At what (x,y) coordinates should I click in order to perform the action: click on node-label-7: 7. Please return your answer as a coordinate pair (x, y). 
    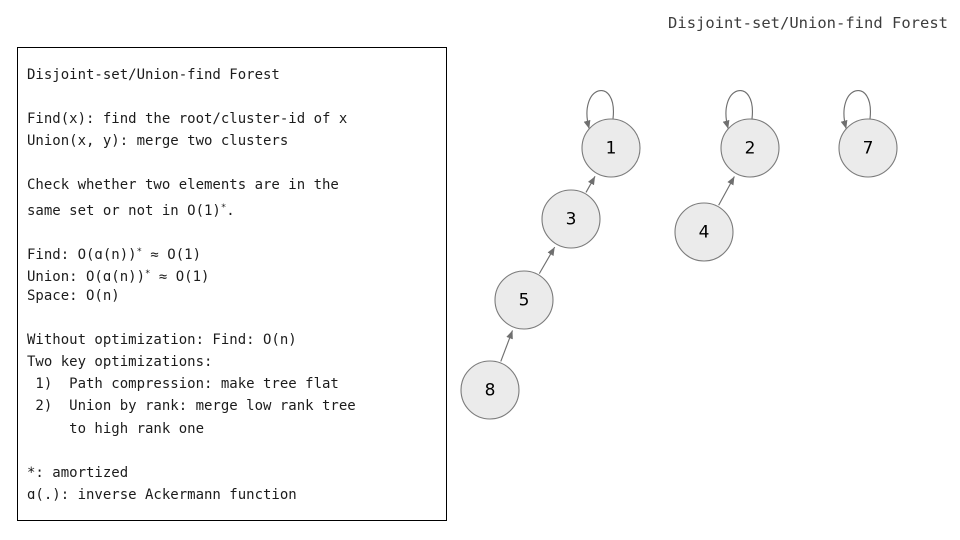
    Looking at the image, I should click on (868, 149).